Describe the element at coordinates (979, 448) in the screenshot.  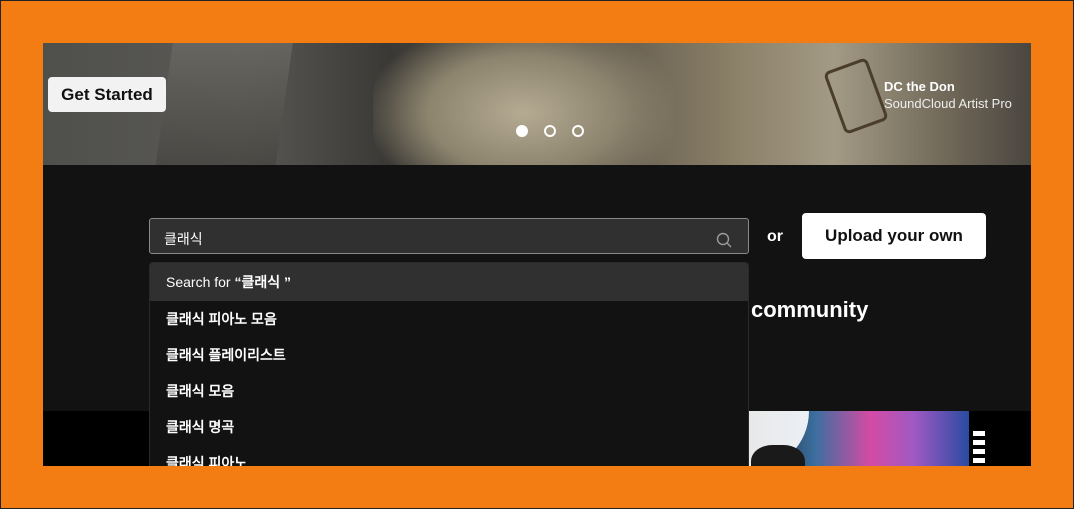
I see `artwork-pattern-strip` at that location.